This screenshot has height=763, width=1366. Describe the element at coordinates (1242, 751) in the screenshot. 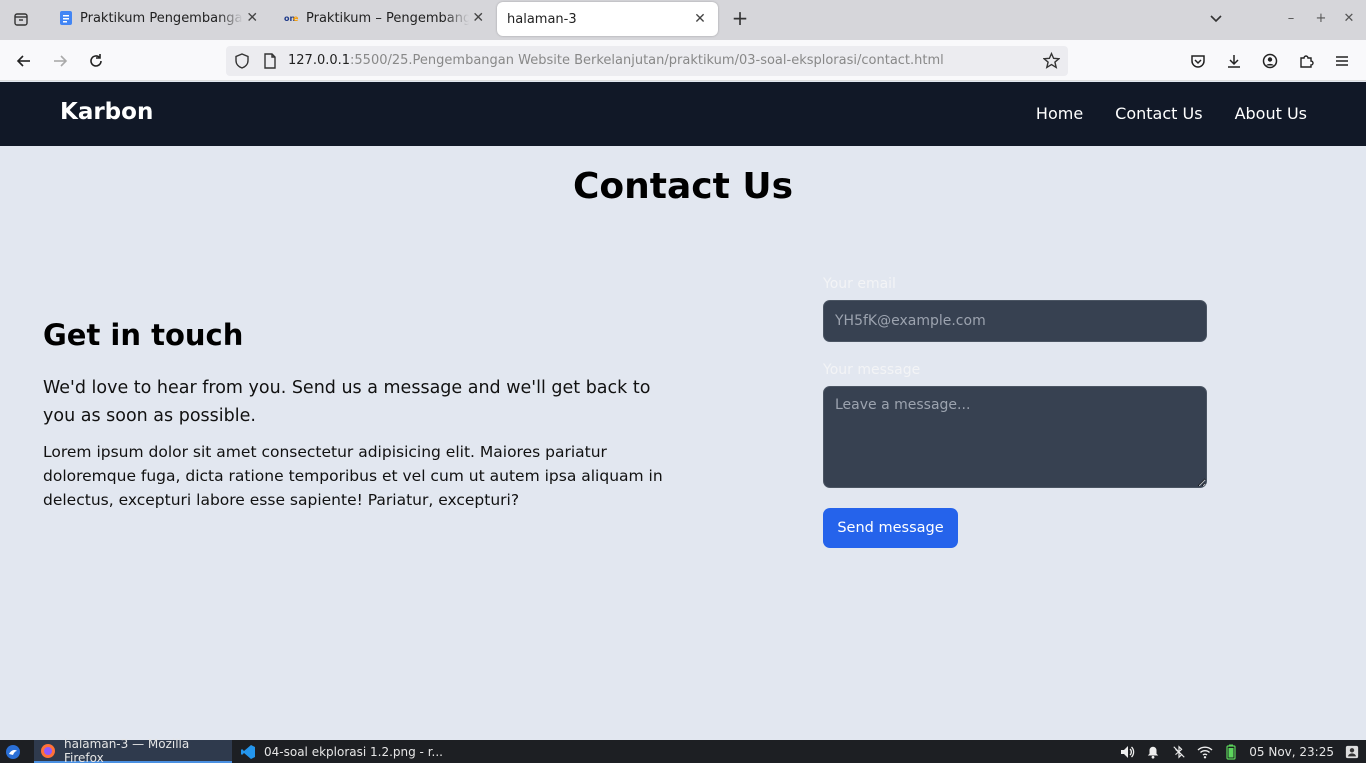

I see `system-tray: 05 Nov, 23:25` at that location.